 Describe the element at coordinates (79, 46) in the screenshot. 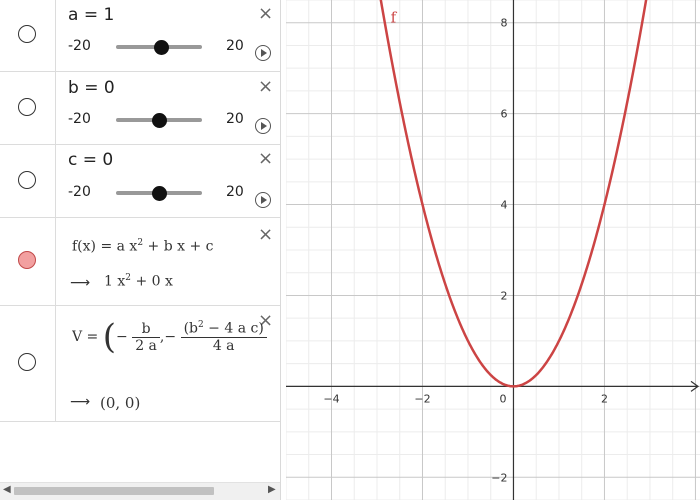

I see `slider-min-a: -20` at that location.